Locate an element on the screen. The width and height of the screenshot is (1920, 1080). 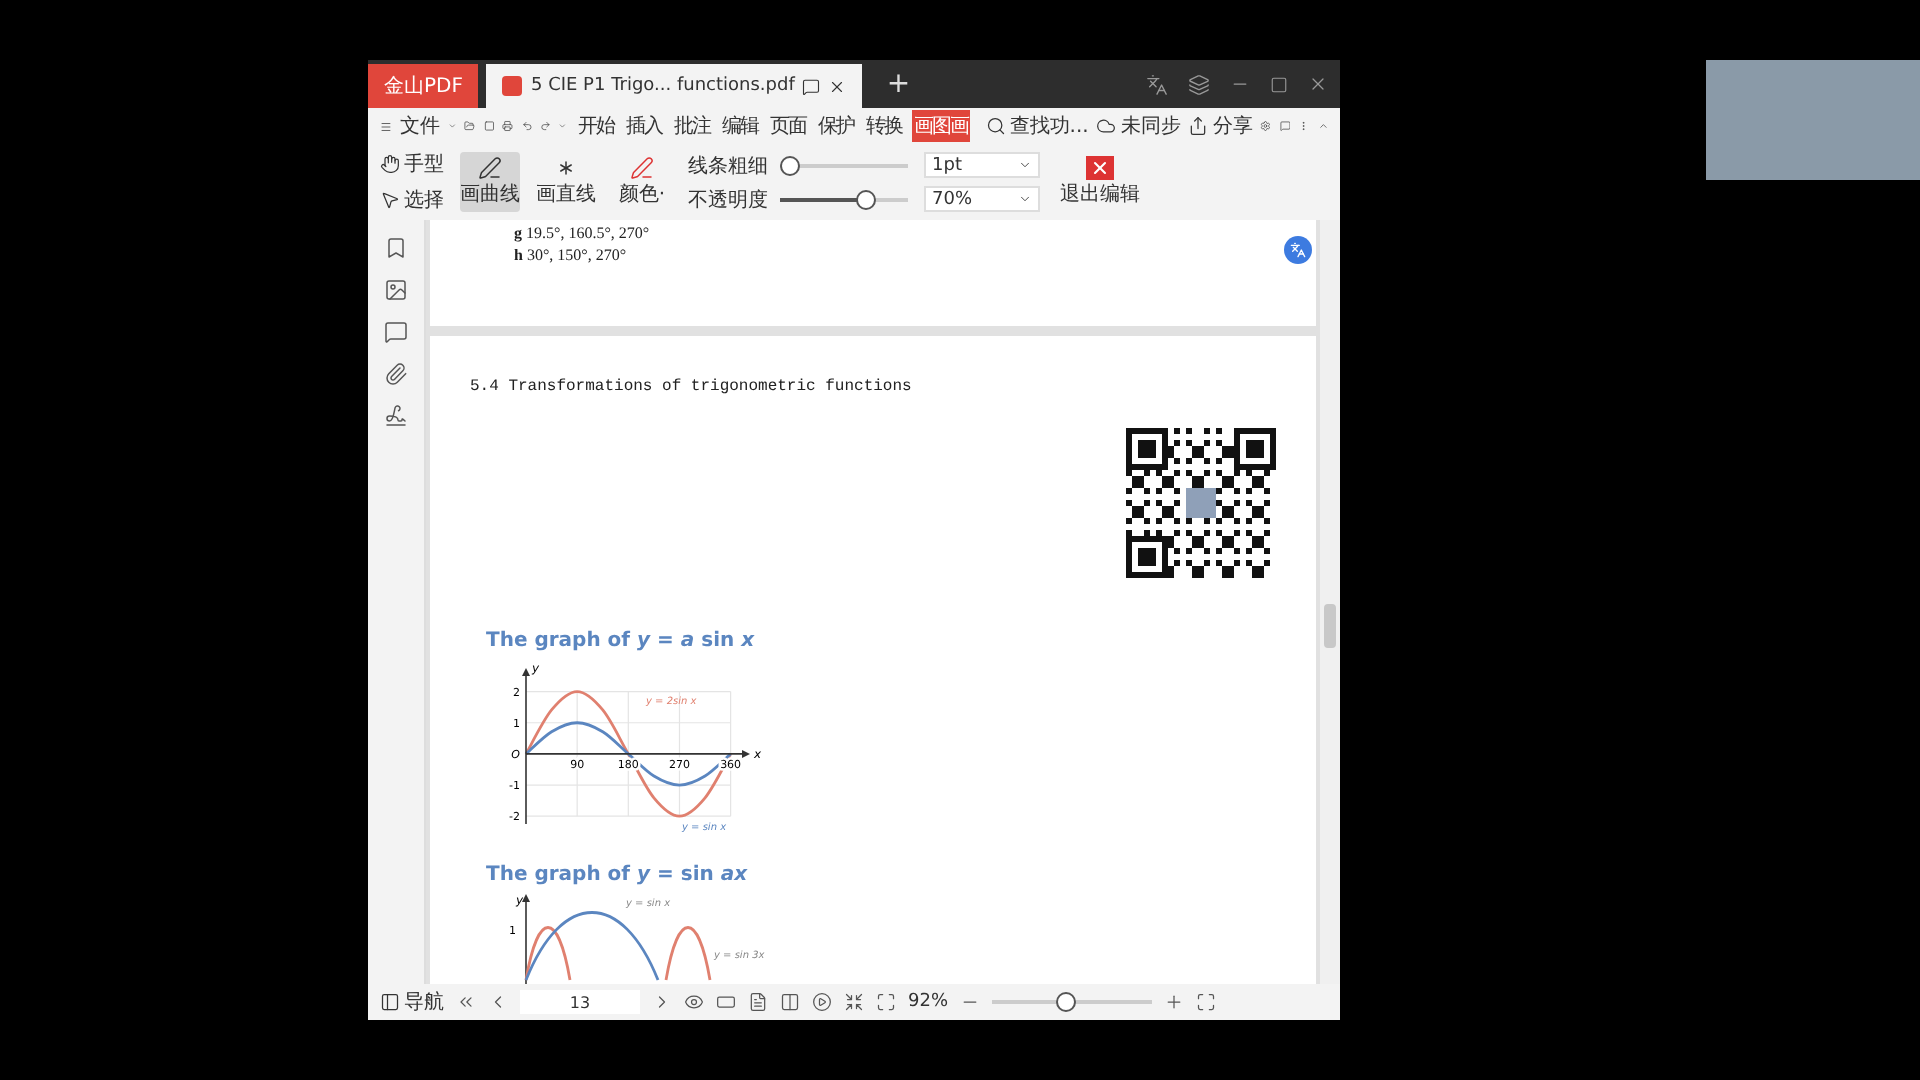
ribbon-tab: 转换 is located at coordinates (883, 126).